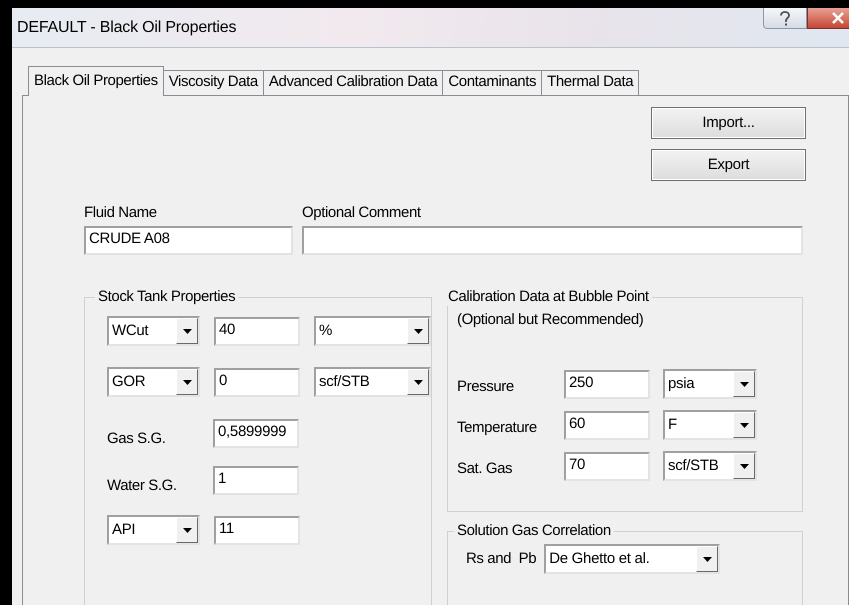 The image size is (849, 605). Describe the element at coordinates (534, 531) in the screenshot. I see `group-title: Solution Gas Correlation` at that location.